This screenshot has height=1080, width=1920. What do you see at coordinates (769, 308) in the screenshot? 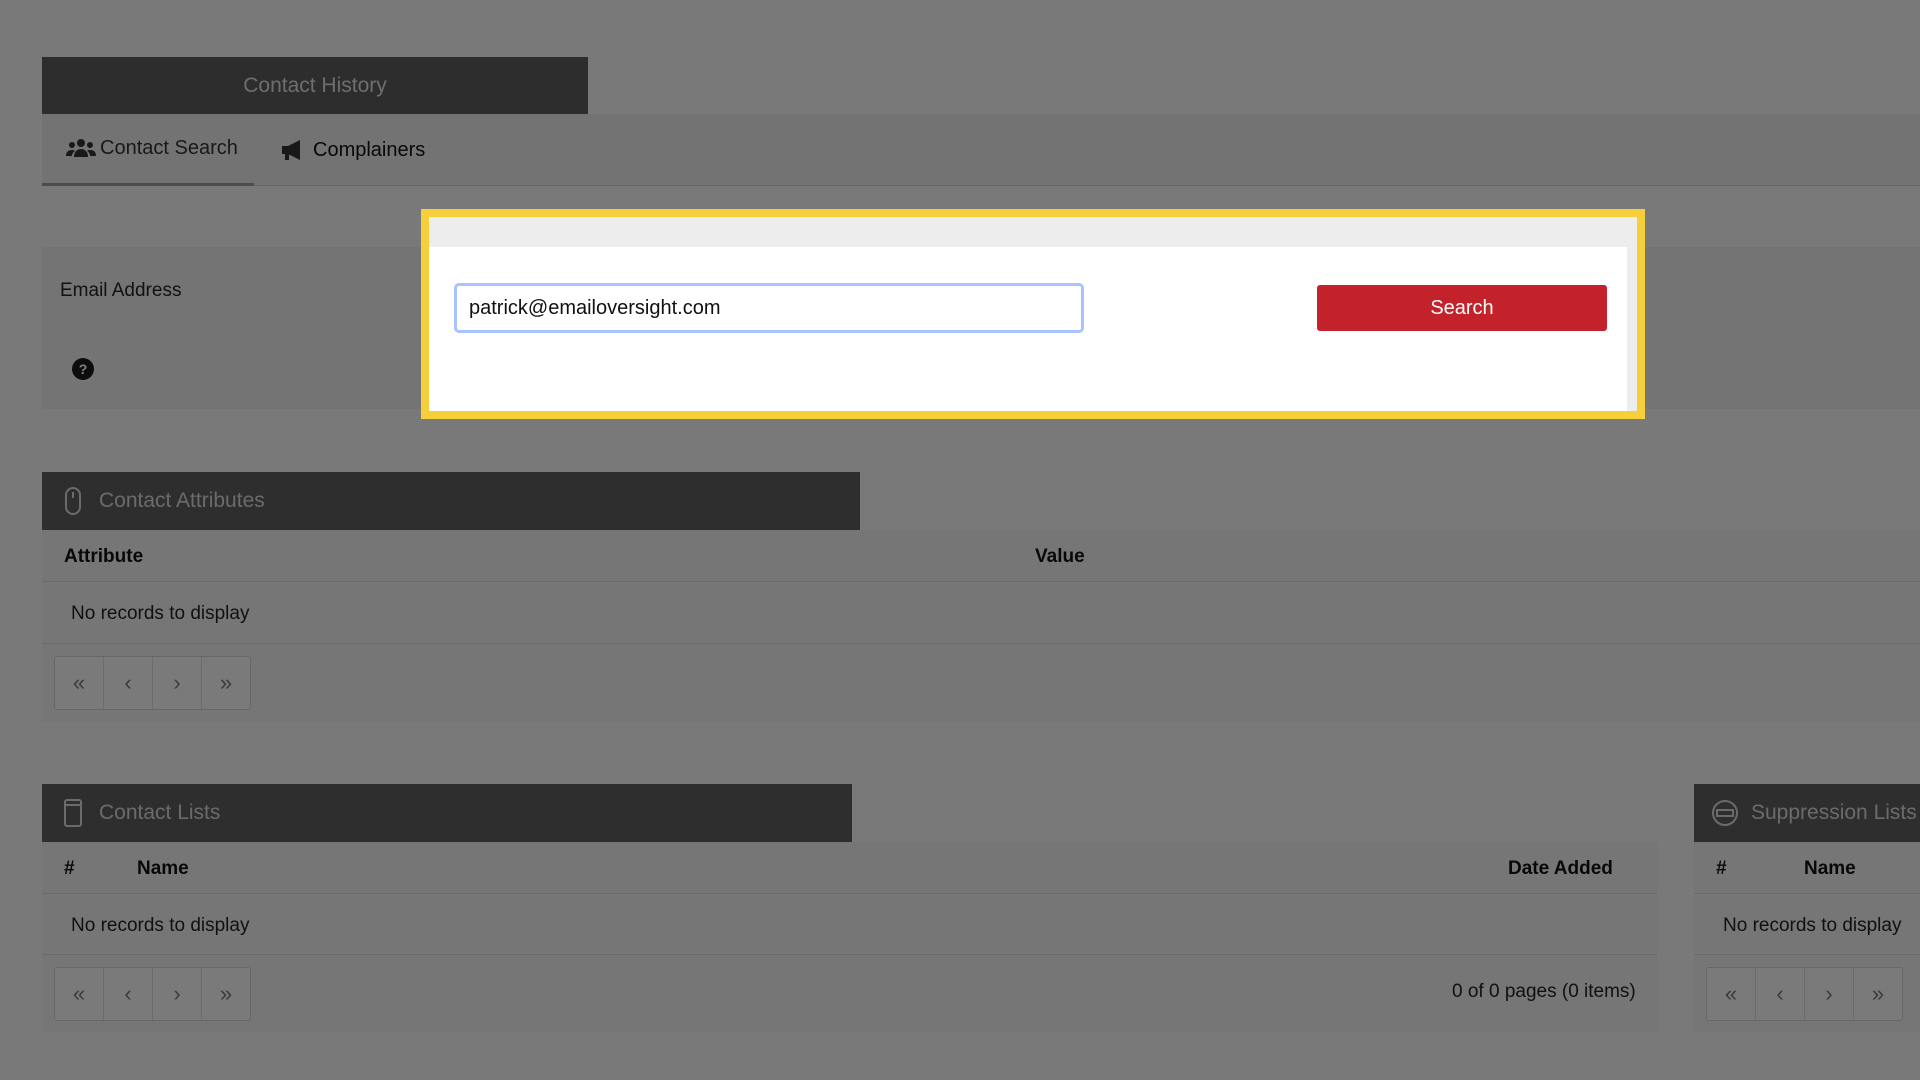
I see `email-address-input` at bounding box center [769, 308].